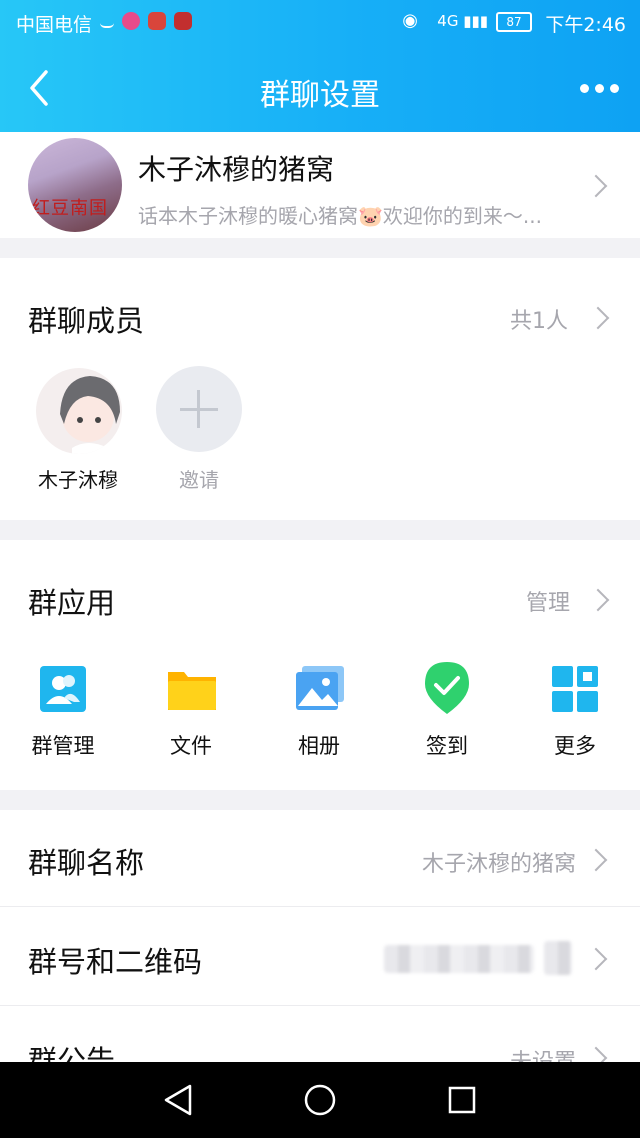  I want to click on video-app-icon, so click(157, 21).